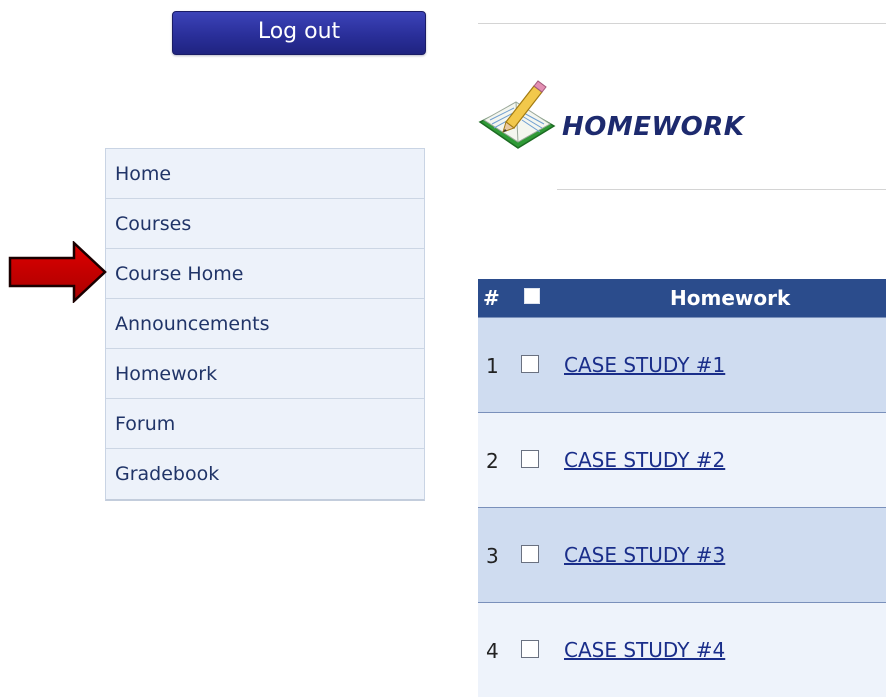 This screenshot has height=697, width=886. Describe the element at coordinates (644, 365) in the screenshot. I see `homework-link: CASE STUDY #1` at that location.